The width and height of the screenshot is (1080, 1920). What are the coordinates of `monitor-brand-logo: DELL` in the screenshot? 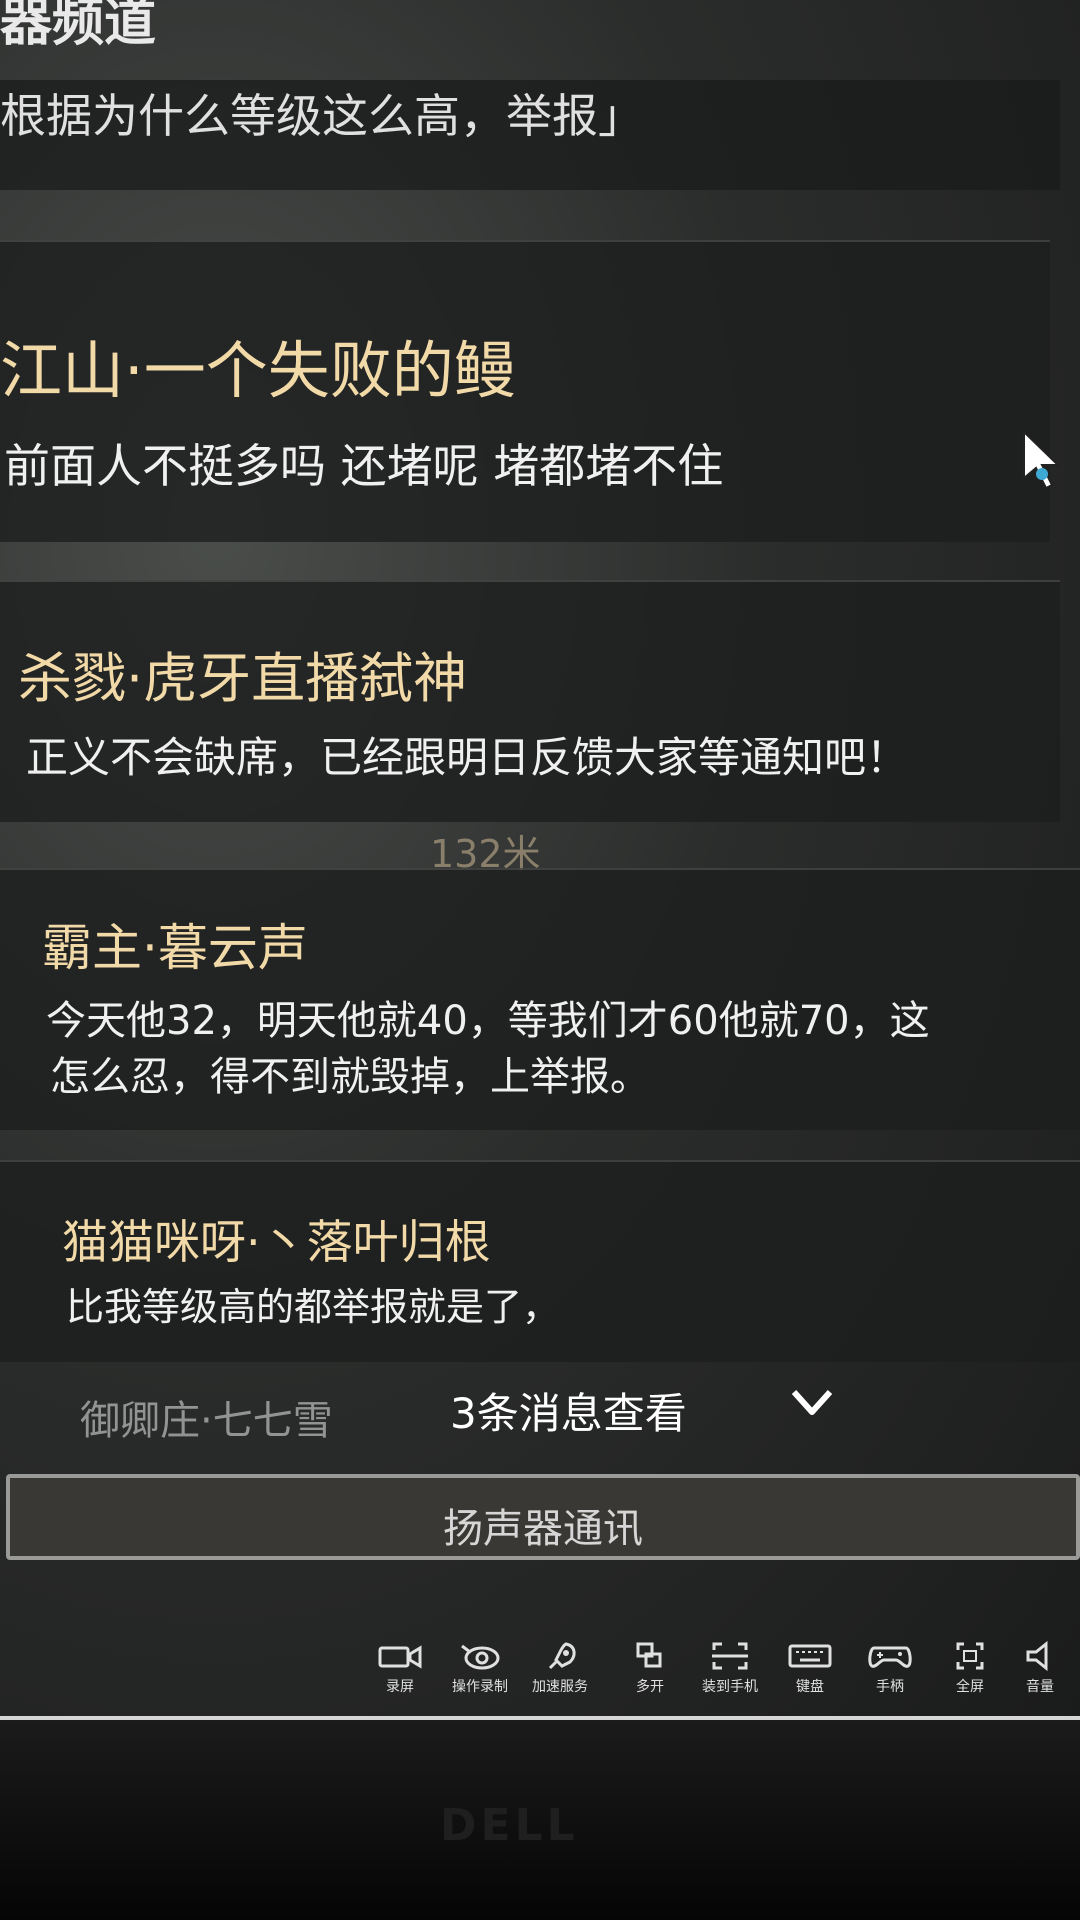 It's located at (509, 1825).